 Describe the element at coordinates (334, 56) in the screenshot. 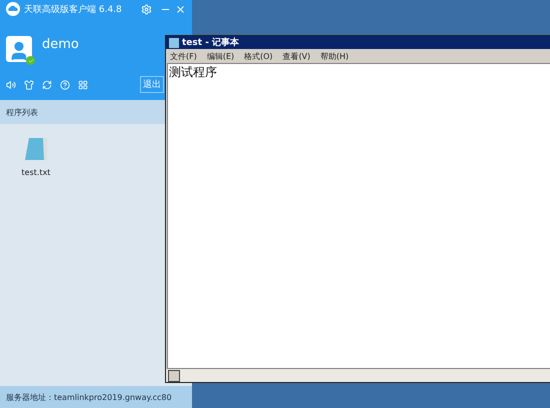

I see `menu-item: 帮助(H)` at that location.